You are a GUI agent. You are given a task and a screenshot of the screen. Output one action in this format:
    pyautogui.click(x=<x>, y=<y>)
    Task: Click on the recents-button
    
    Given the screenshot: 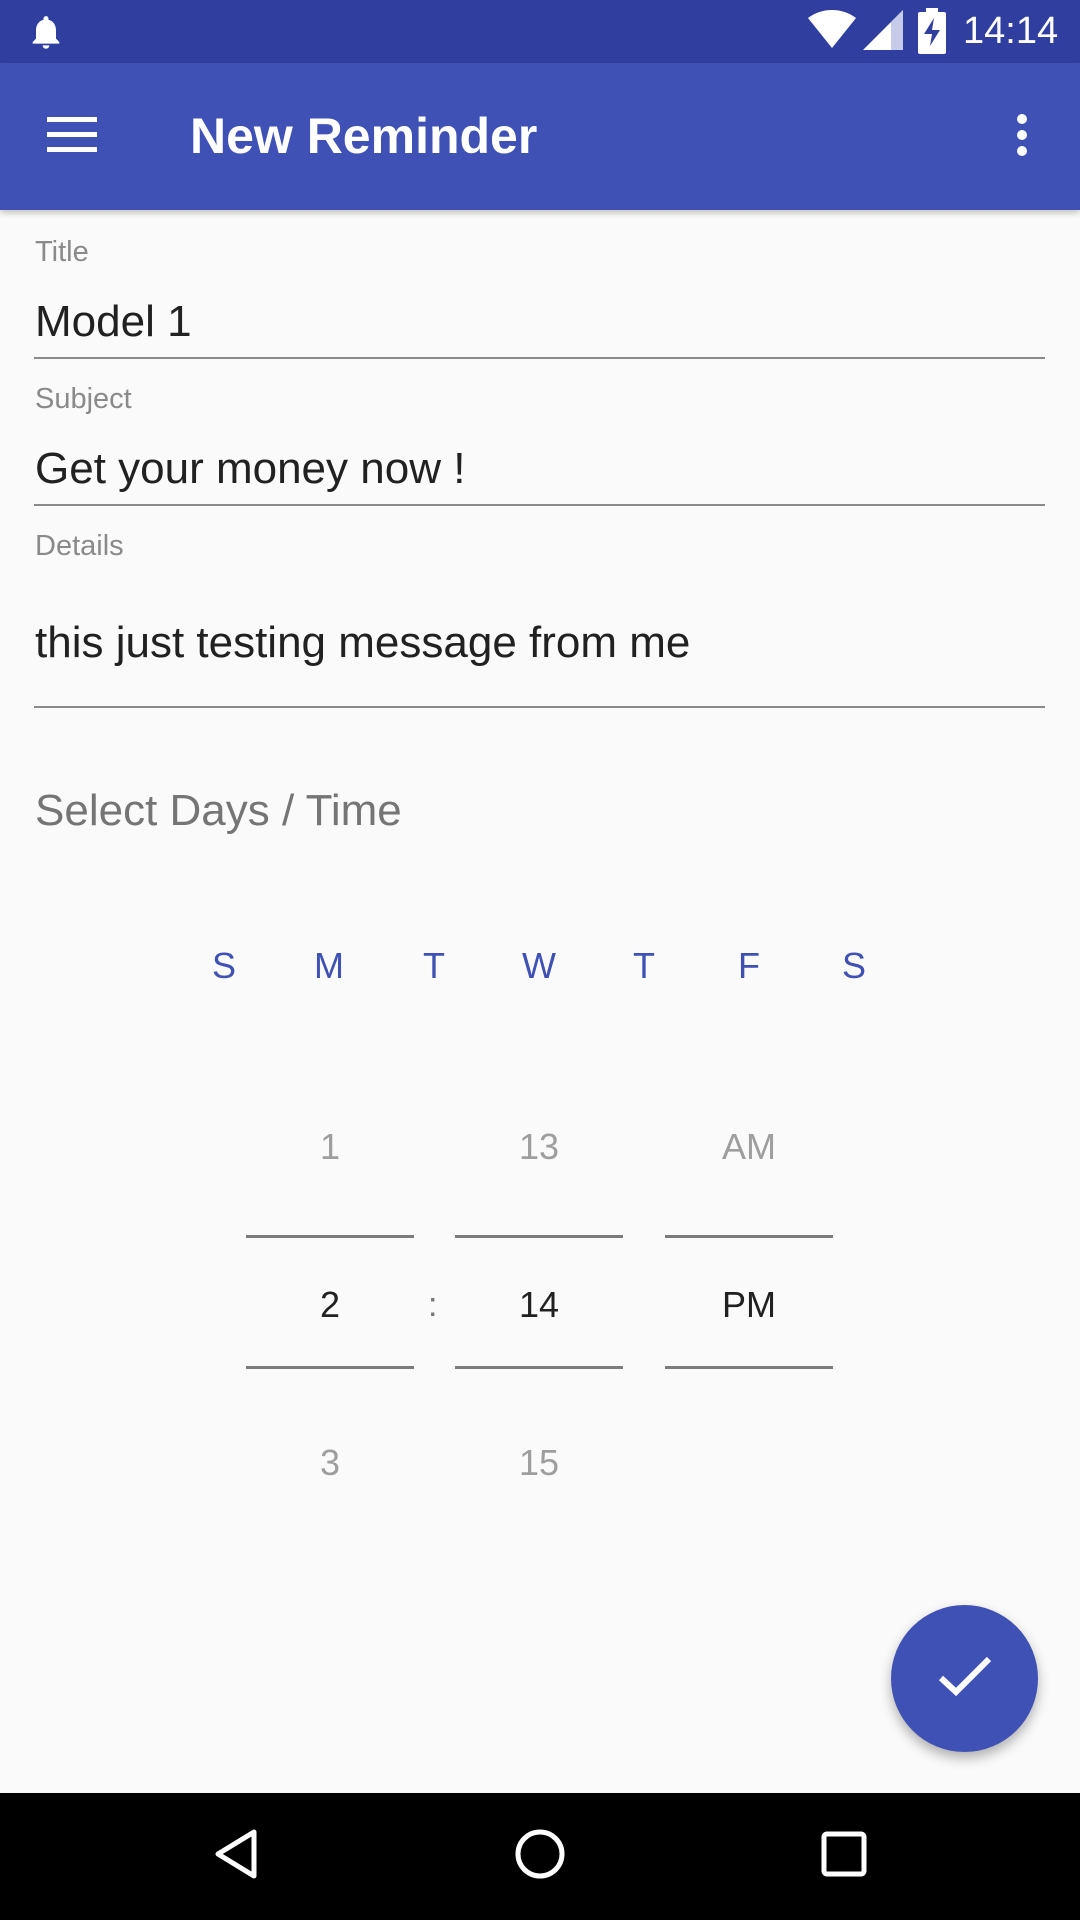 What is the action you would take?
    pyautogui.click(x=844, y=1856)
    